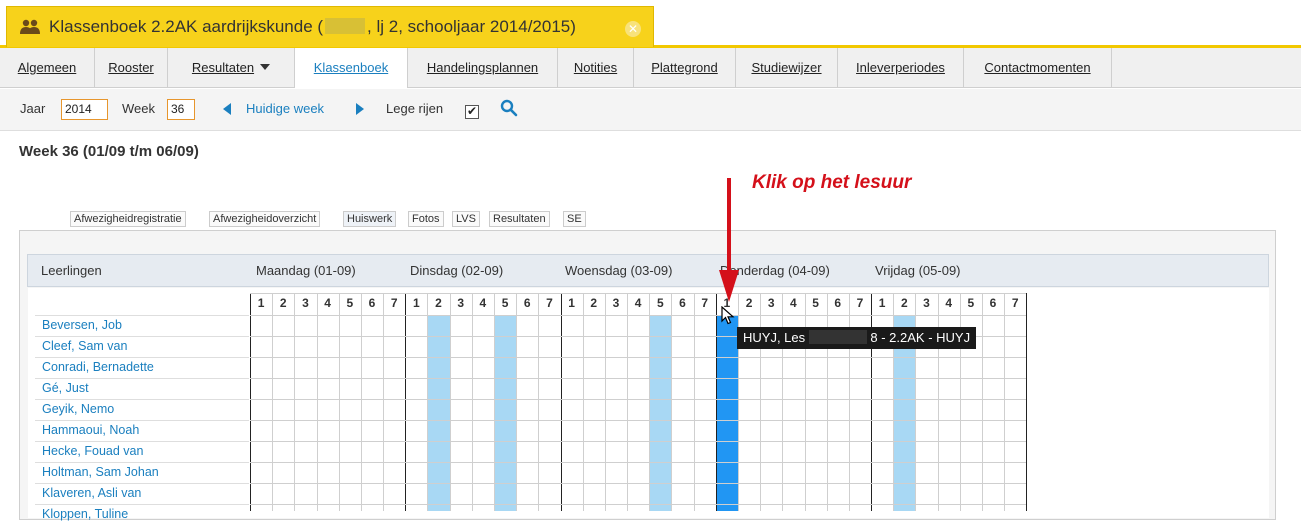 The height and width of the screenshot is (521, 1301). Describe the element at coordinates (85, 514) in the screenshot. I see `student-name-link: Kloppen, Tuline` at that location.